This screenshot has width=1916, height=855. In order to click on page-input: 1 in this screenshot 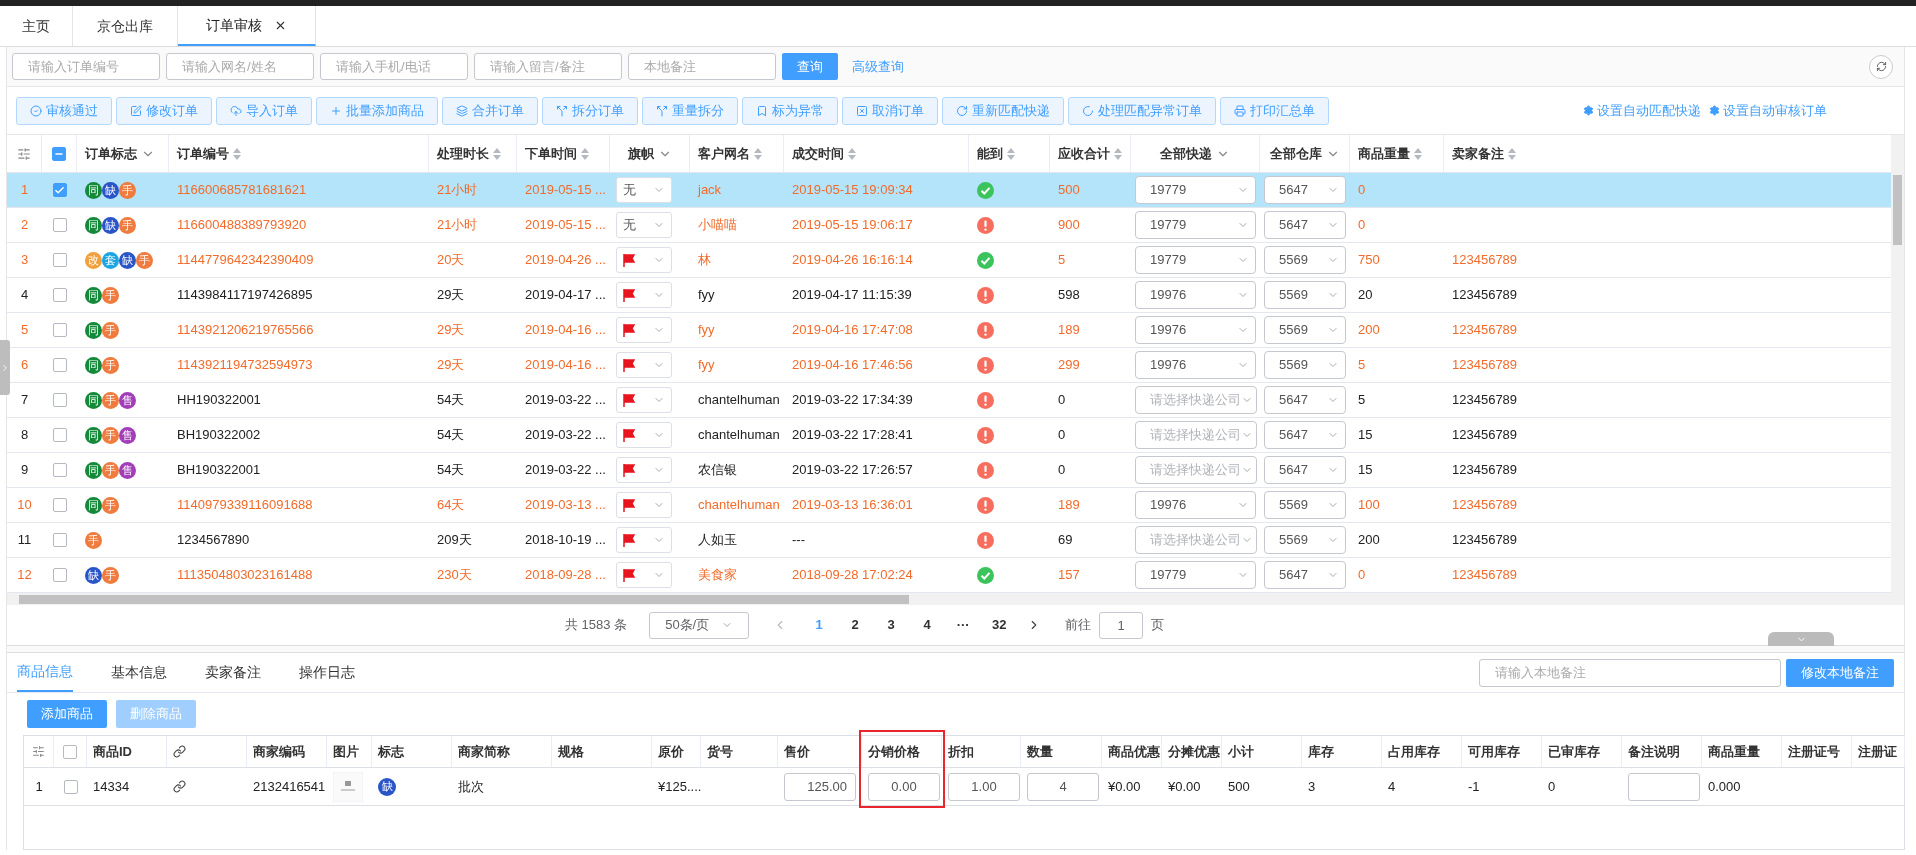, I will do `click(1121, 625)`.